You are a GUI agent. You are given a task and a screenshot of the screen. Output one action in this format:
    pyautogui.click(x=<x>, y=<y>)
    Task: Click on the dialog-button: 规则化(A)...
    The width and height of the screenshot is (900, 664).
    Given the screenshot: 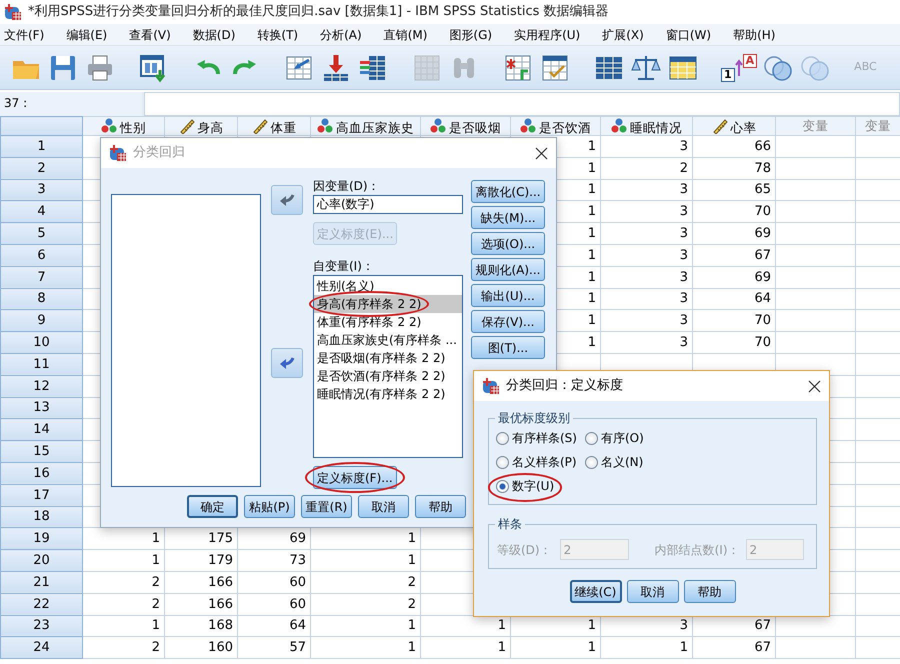 What is the action you would take?
    pyautogui.click(x=508, y=269)
    